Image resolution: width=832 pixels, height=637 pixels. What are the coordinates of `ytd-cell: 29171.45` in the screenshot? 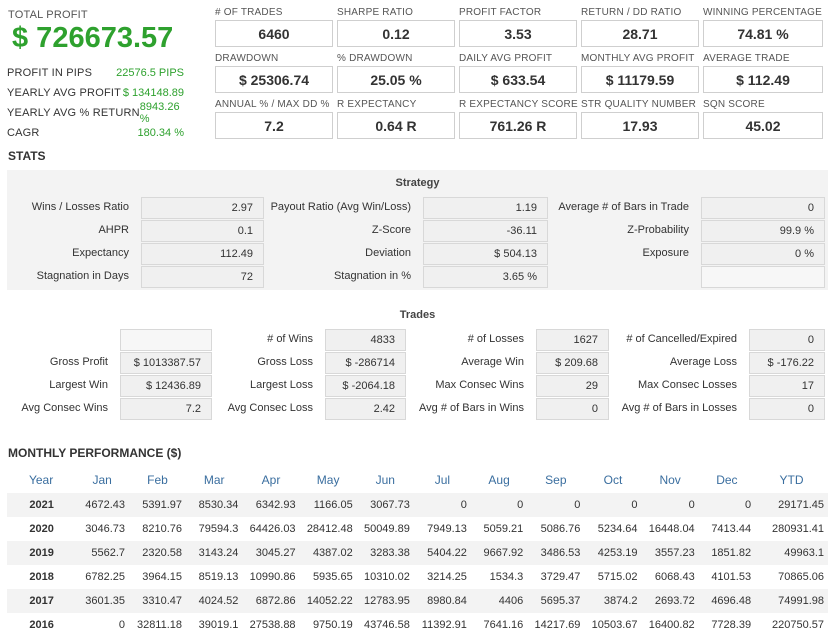 It's located at (791, 505).